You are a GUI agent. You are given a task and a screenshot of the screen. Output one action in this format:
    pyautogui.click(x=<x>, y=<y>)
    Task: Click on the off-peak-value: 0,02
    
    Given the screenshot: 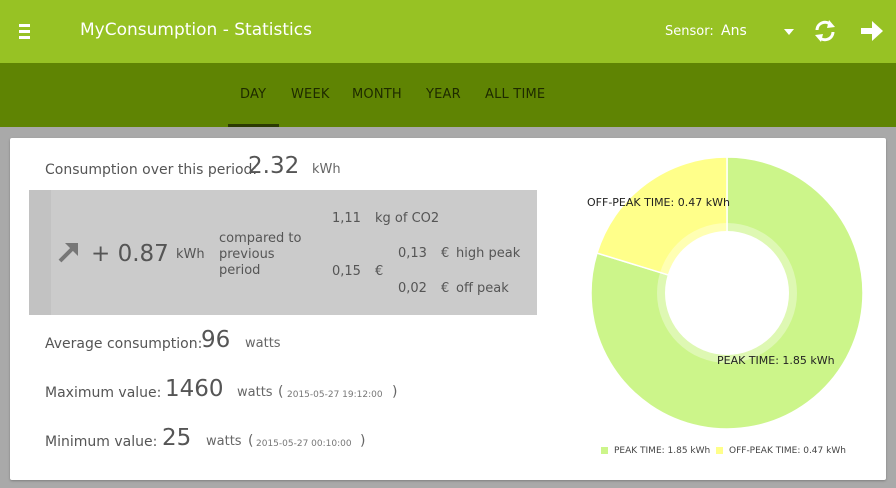 What is the action you would take?
    pyautogui.click(x=412, y=288)
    